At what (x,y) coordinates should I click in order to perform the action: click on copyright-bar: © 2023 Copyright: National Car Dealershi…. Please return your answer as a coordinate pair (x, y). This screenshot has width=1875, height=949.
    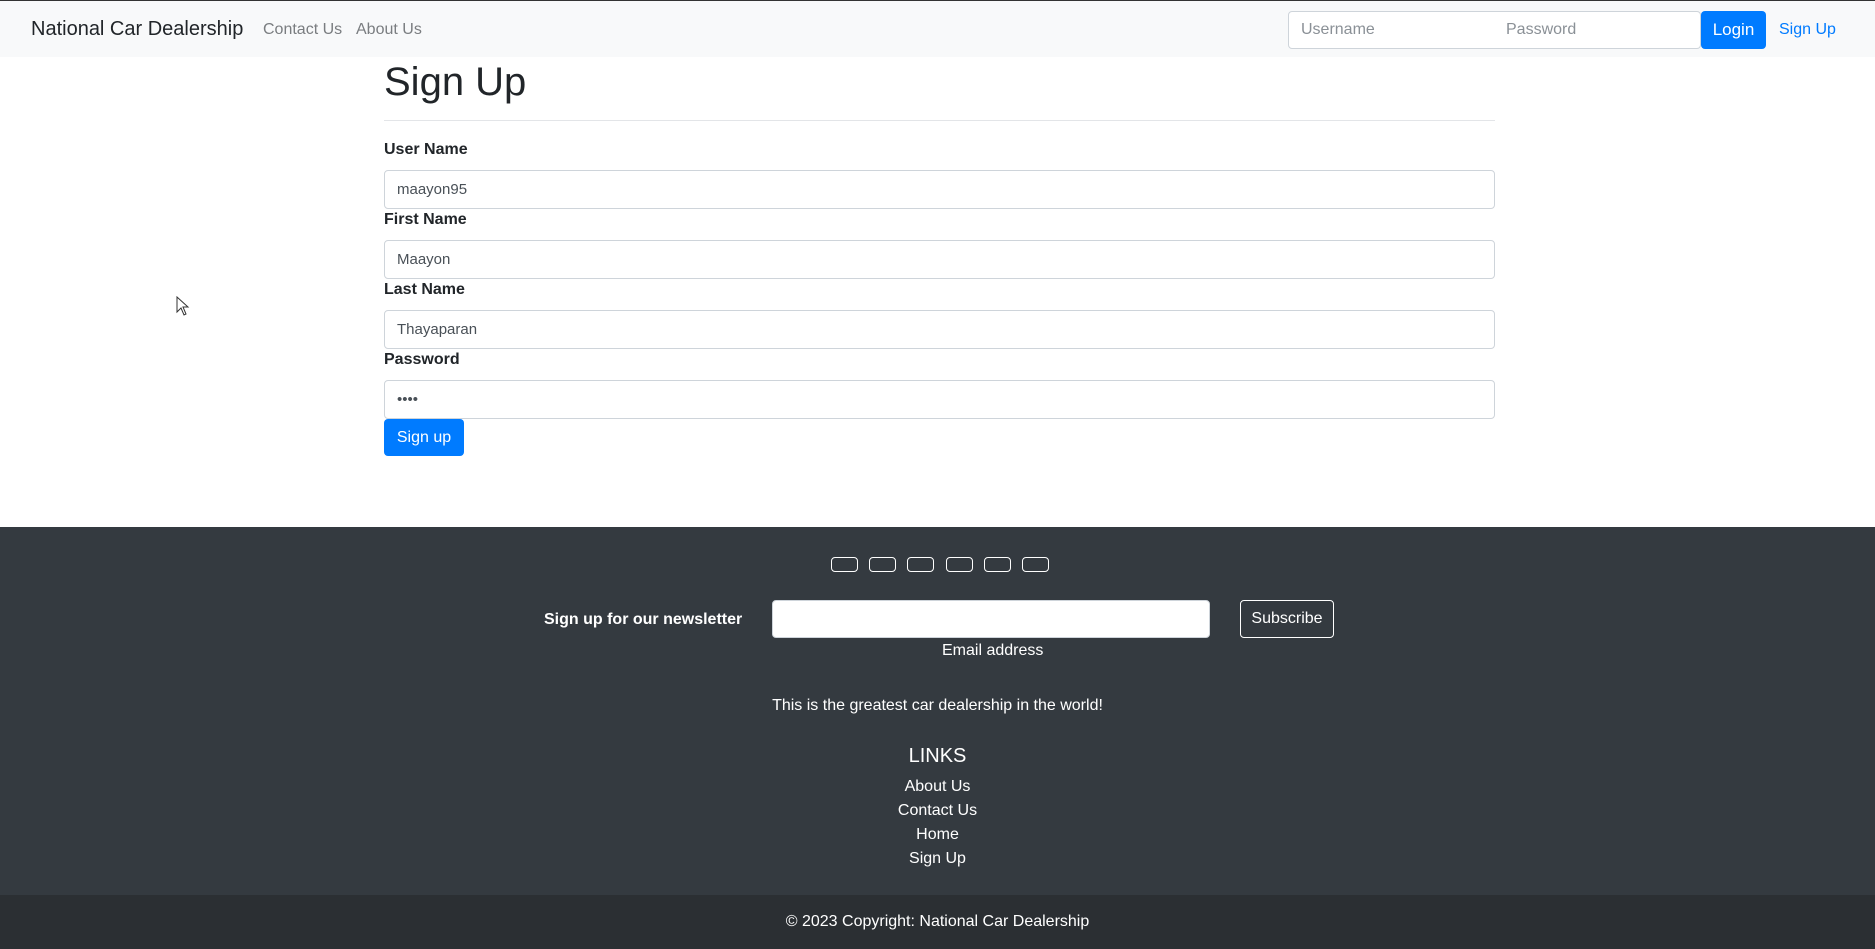
    Looking at the image, I should click on (937, 922).